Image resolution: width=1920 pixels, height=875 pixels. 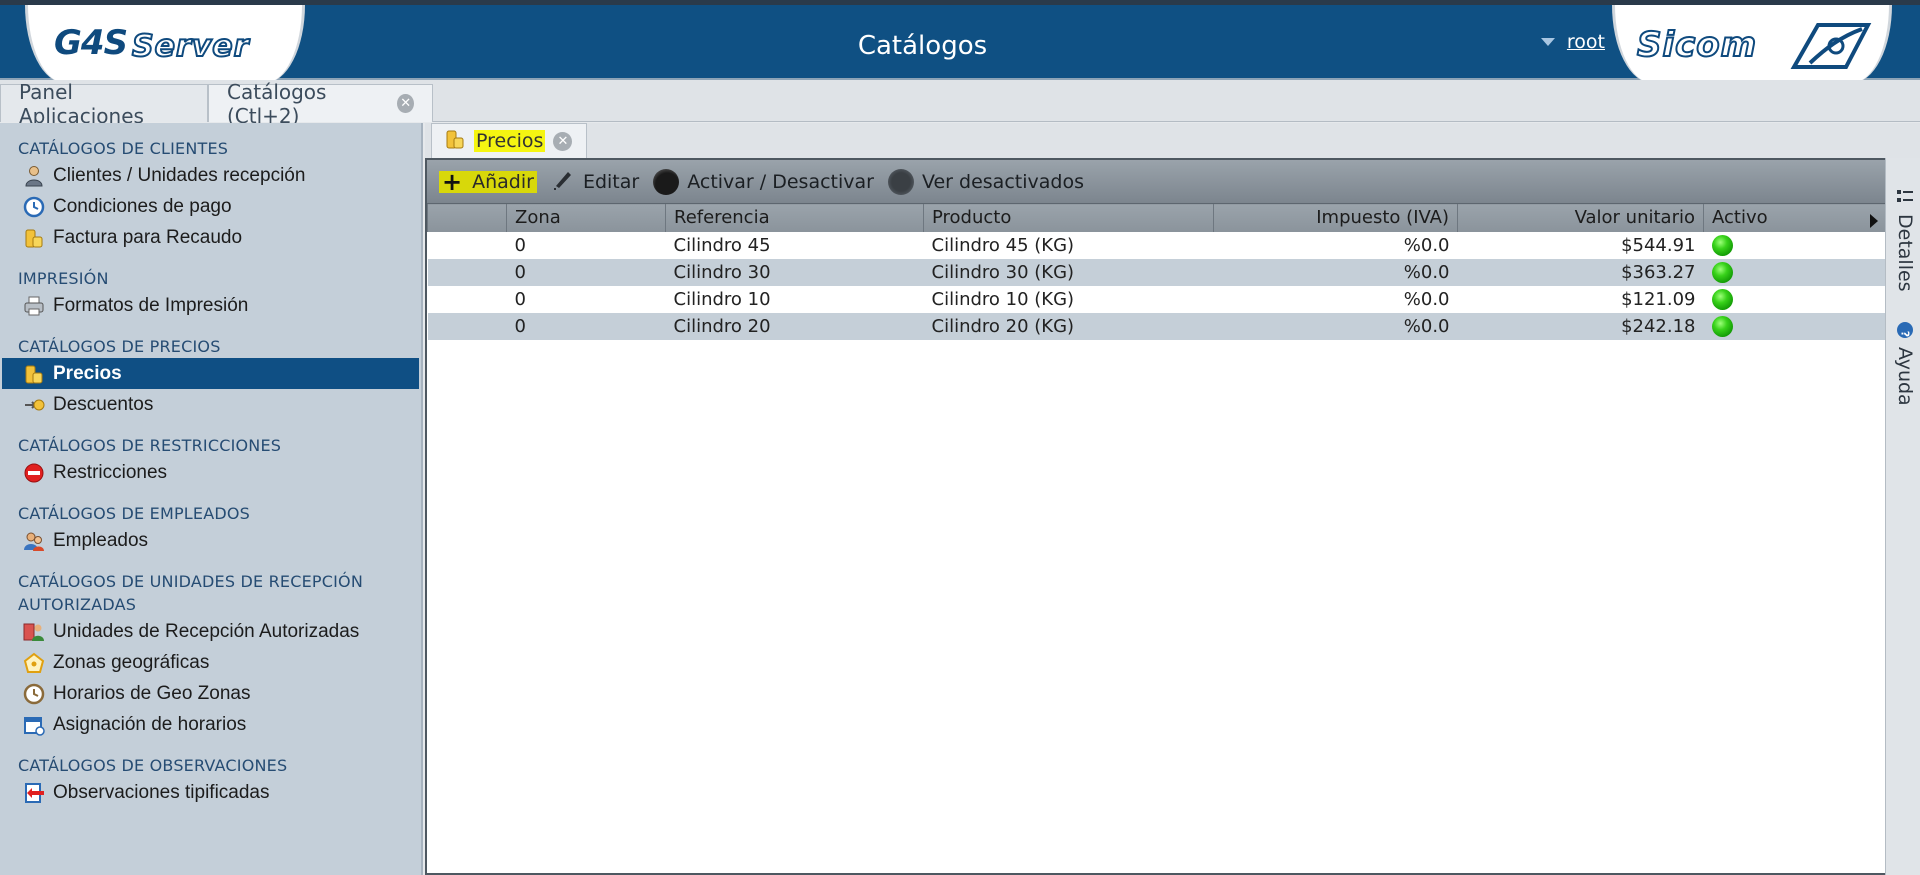 What do you see at coordinates (161, 792) in the screenshot?
I see `sidebar-item-label: Observaciones tipificadas` at bounding box center [161, 792].